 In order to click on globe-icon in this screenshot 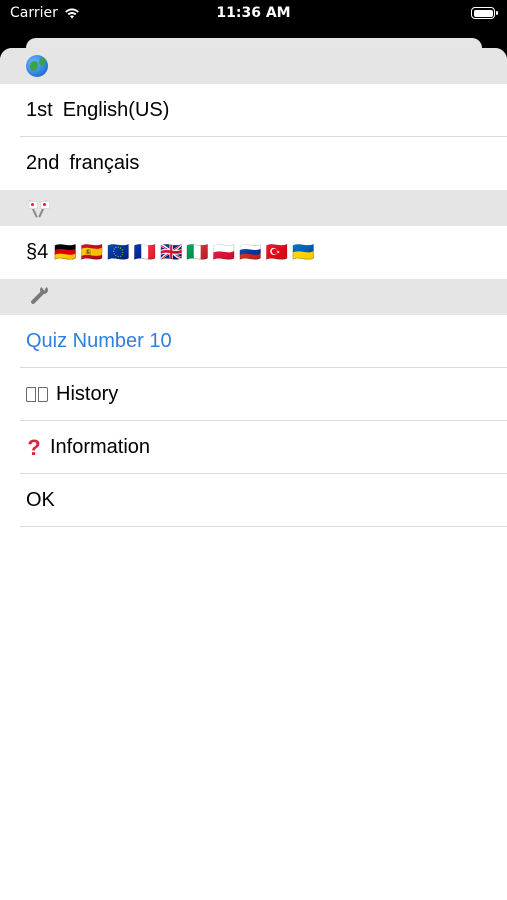, I will do `click(37, 66)`.